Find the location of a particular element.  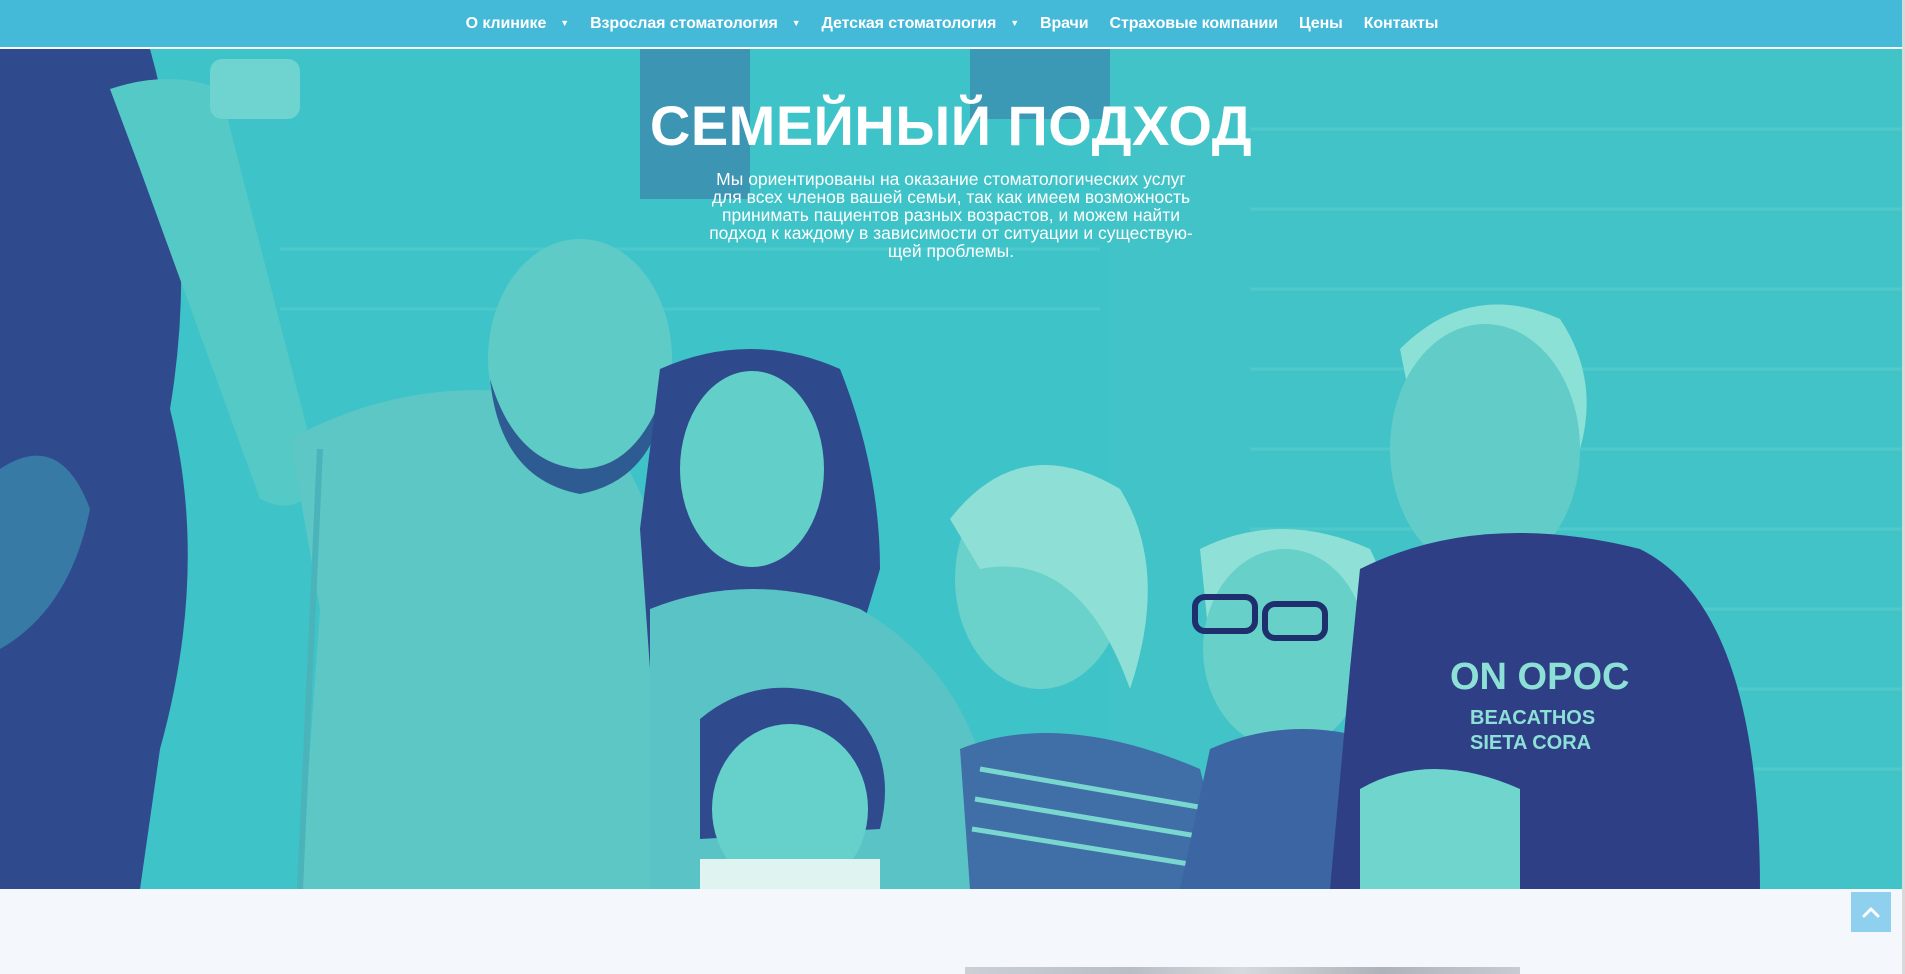

next-image-top-edge is located at coordinates (1242, 970).